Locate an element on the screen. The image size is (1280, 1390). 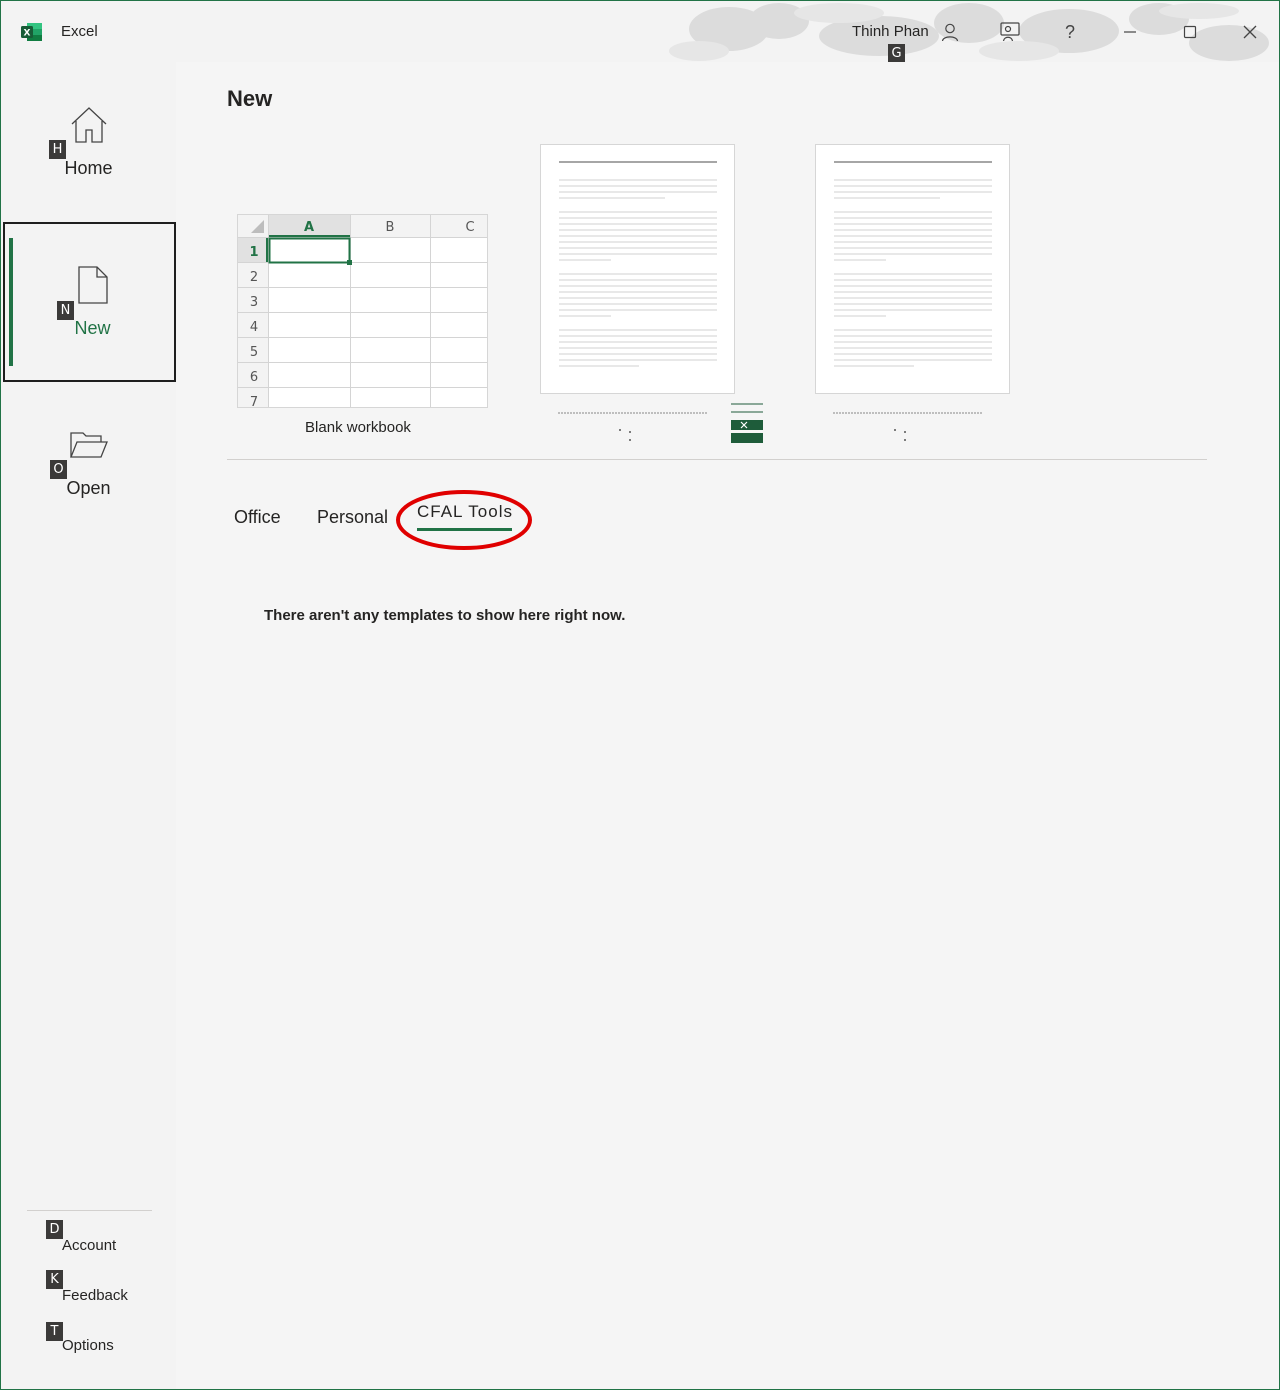
tab-personal: Personal is located at coordinates (352, 517).